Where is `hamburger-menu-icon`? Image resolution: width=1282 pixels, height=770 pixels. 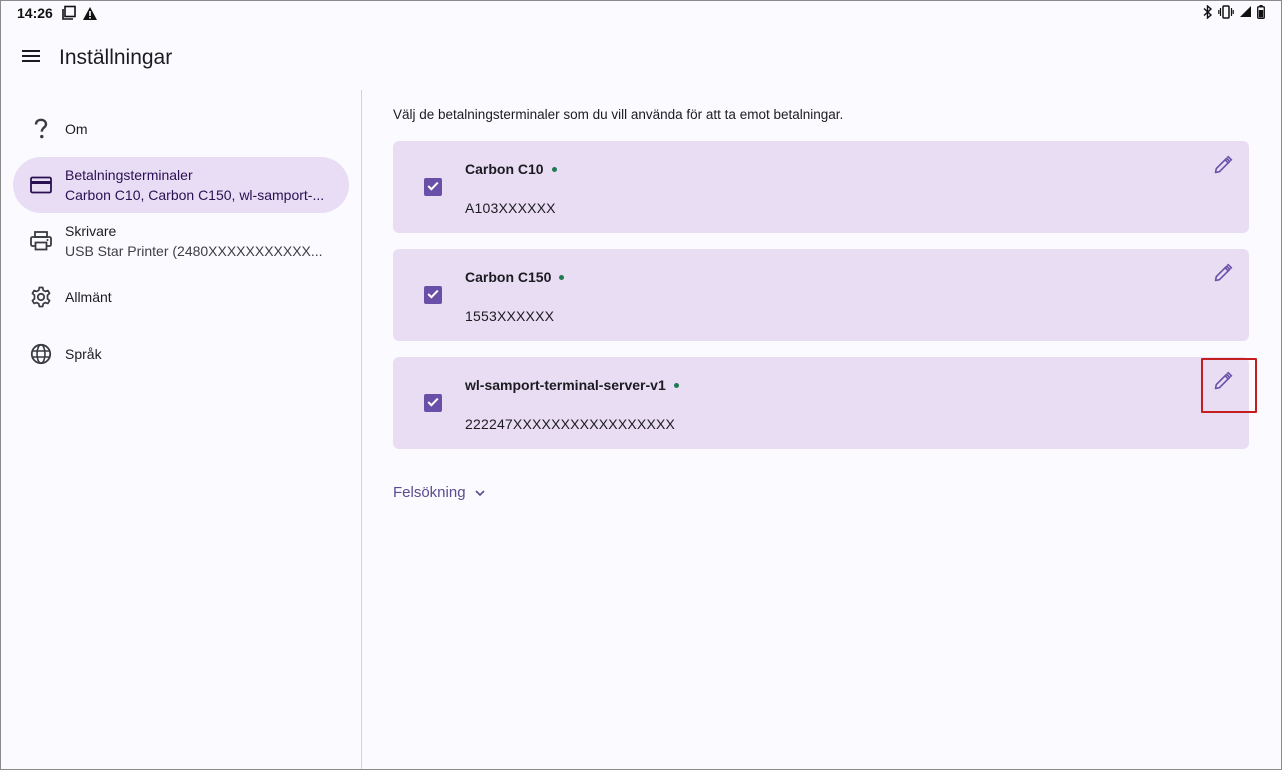
hamburger-menu-icon is located at coordinates (31, 58).